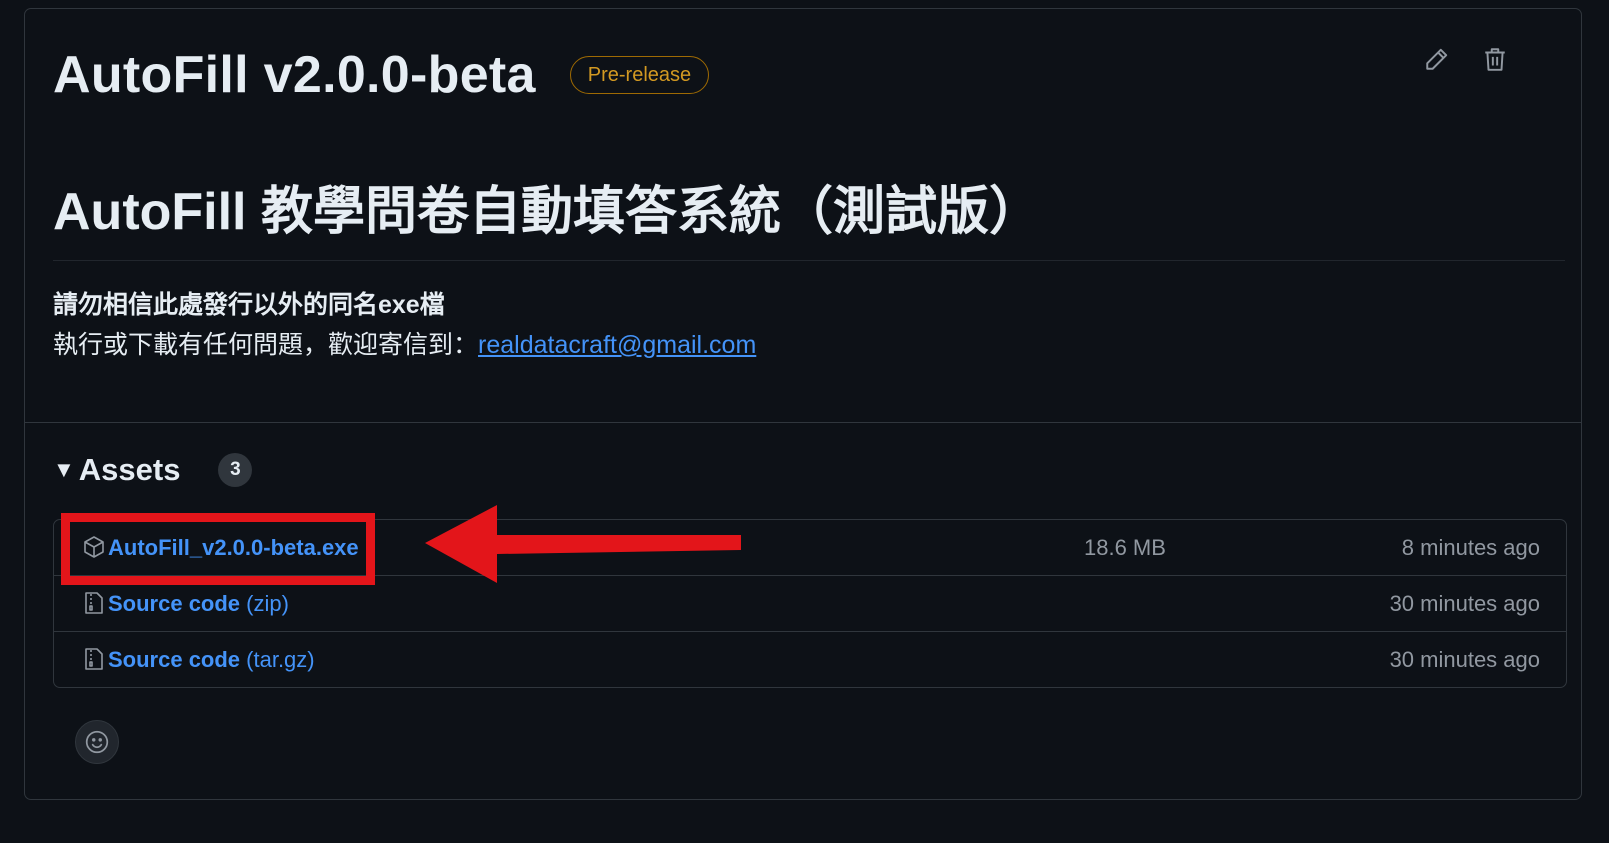 Image resolution: width=1609 pixels, height=843 pixels. Describe the element at coordinates (249, 305) in the screenshot. I see `warning-notice: 請勿相信此處發行以外的同名exe檔` at that location.